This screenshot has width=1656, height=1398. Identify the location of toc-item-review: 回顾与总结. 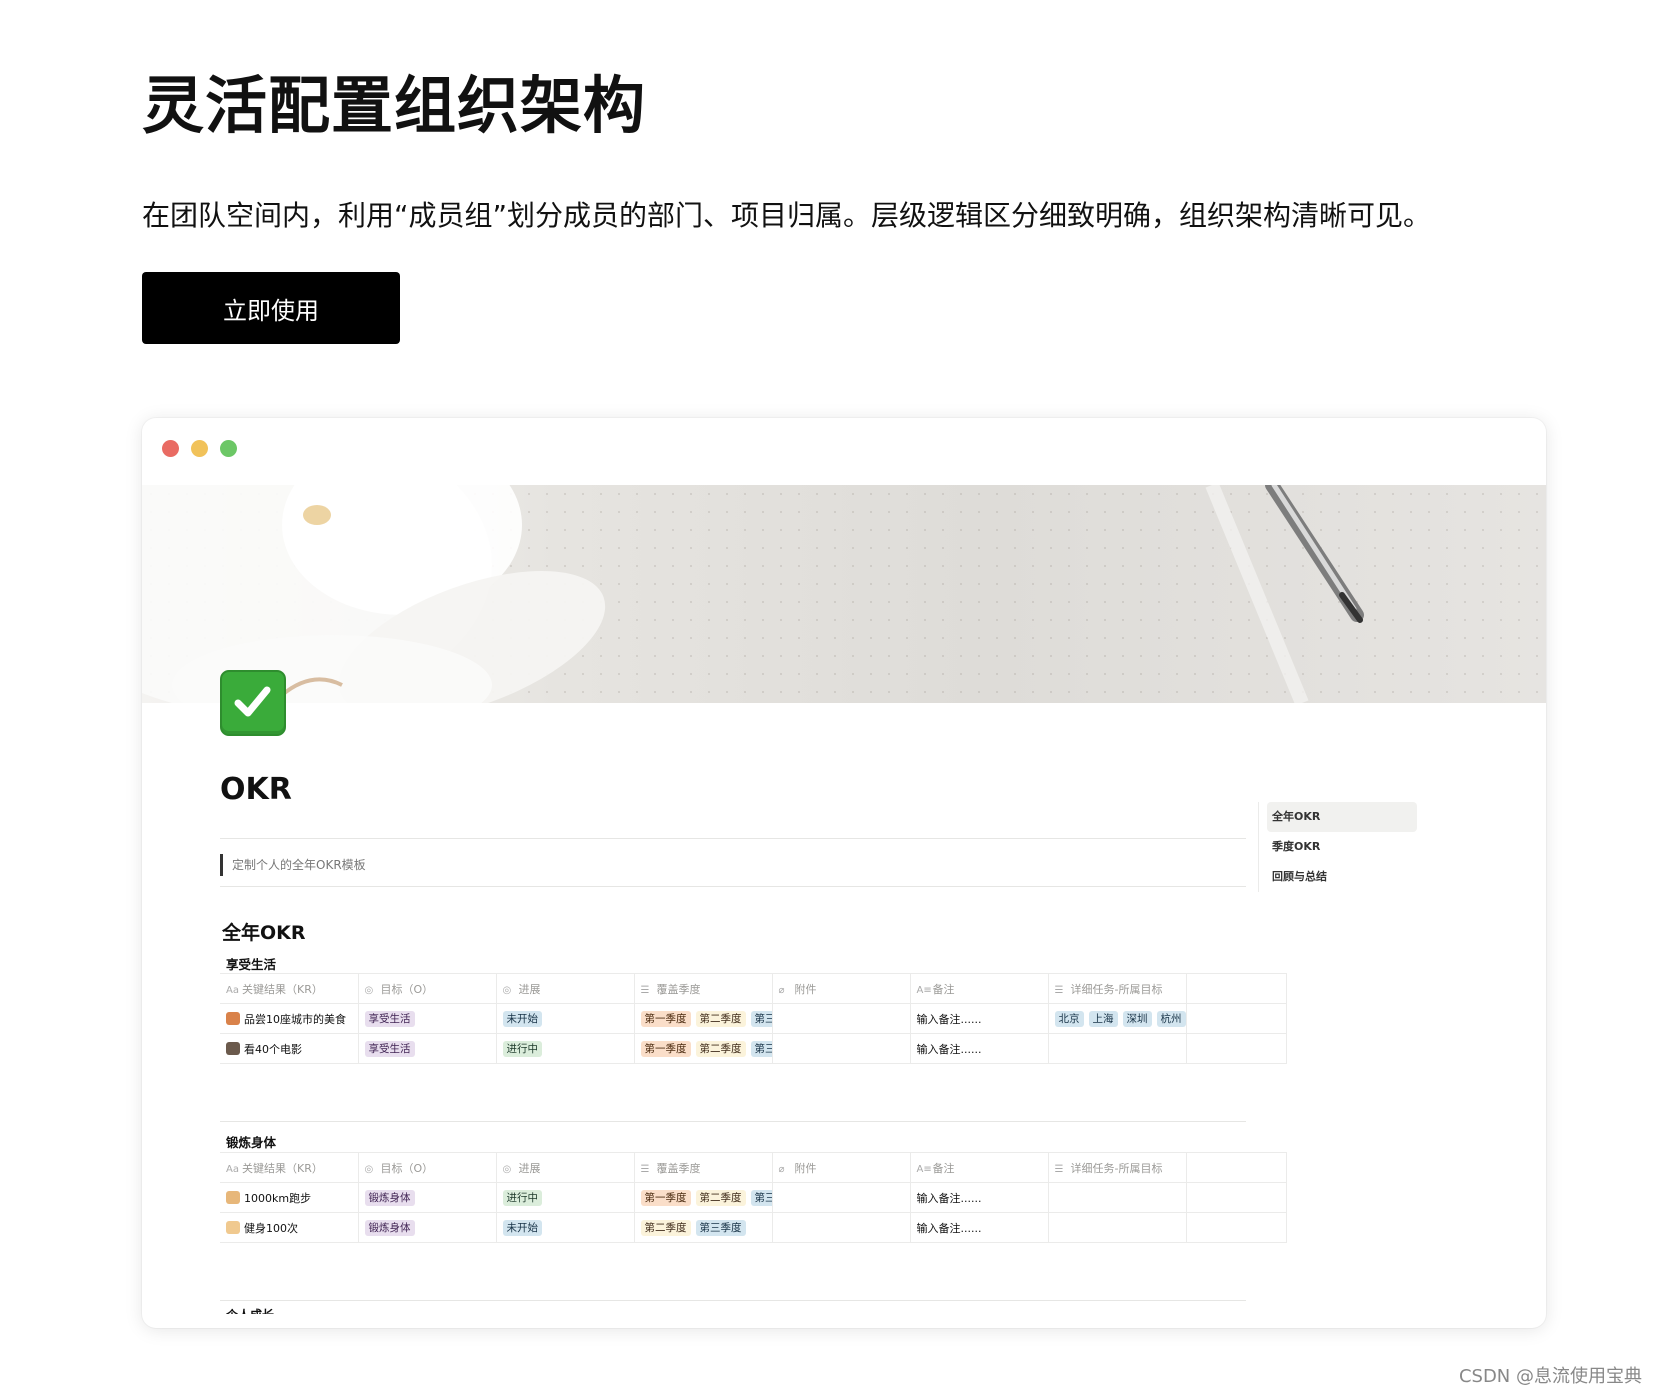
(1342, 877).